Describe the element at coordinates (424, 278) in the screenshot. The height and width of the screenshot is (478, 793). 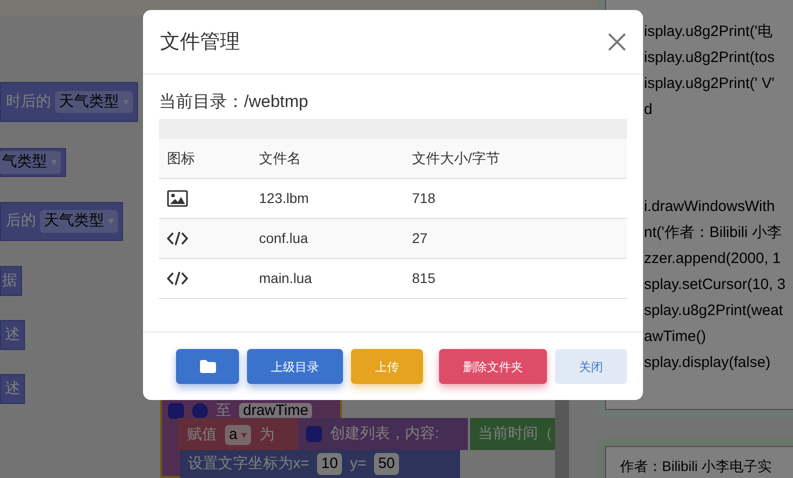
I see `file-size: 815` at that location.